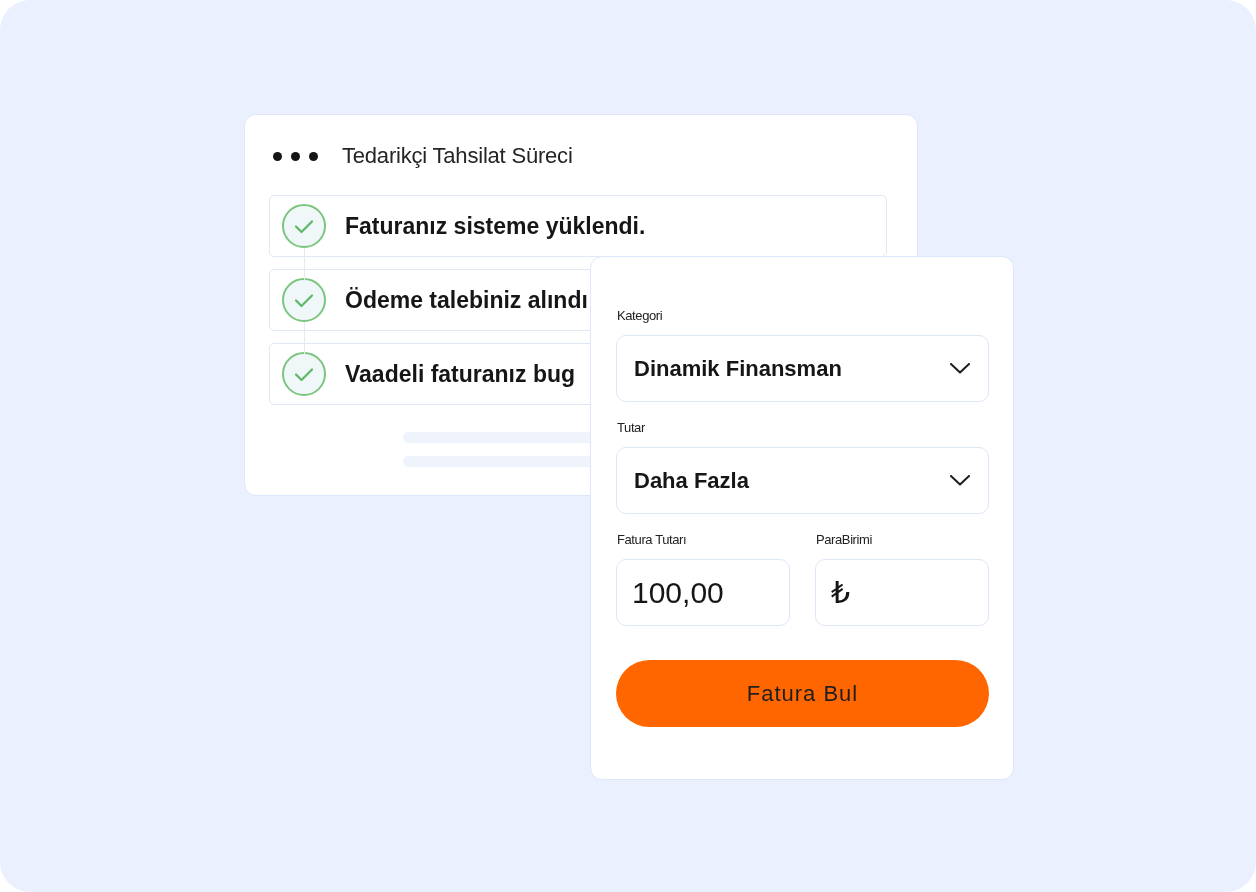 Image resolution: width=1256 pixels, height=892 pixels. Describe the element at coordinates (703, 592) in the screenshot. I see `input-field: 100,00` at that location.